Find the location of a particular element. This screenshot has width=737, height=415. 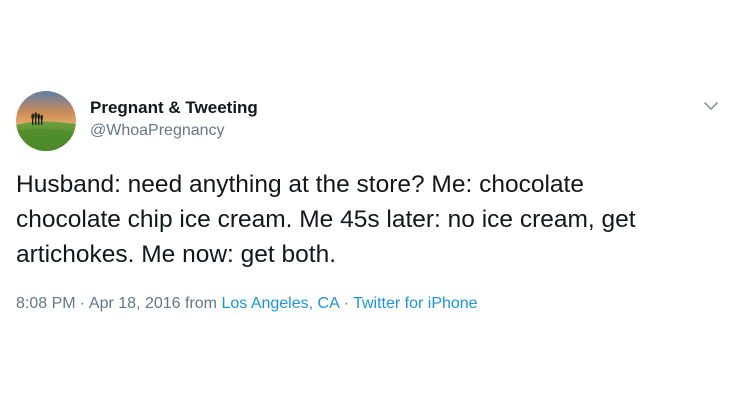

source-link: Twitter for iPhone is located at coordinates (415, 303).